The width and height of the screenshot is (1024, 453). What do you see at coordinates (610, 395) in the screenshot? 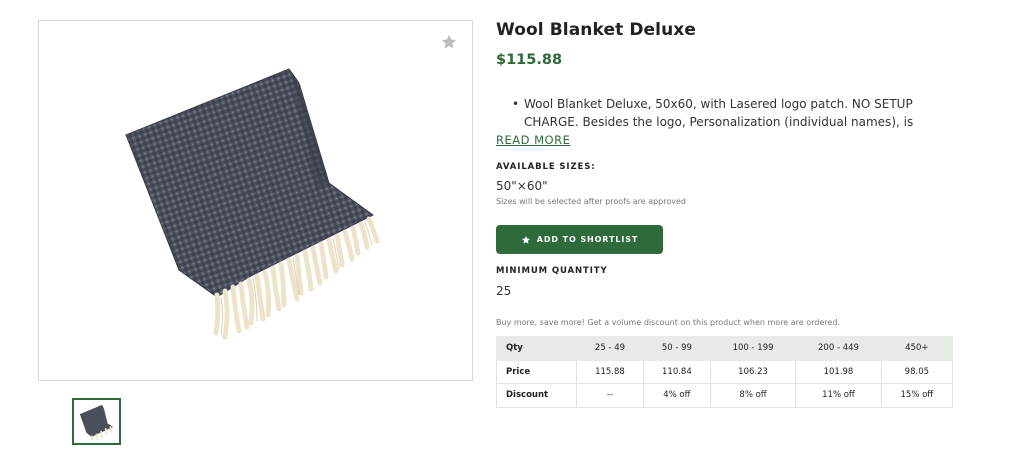
I see `table-cell: --` at bounding box center [610, 395].